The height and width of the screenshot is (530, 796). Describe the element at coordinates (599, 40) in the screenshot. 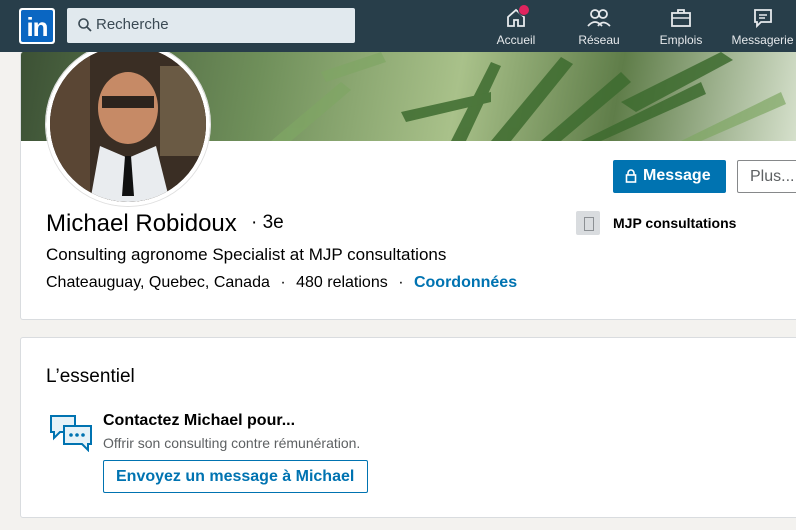

I see `nav-label-network: Réseau` at that location.